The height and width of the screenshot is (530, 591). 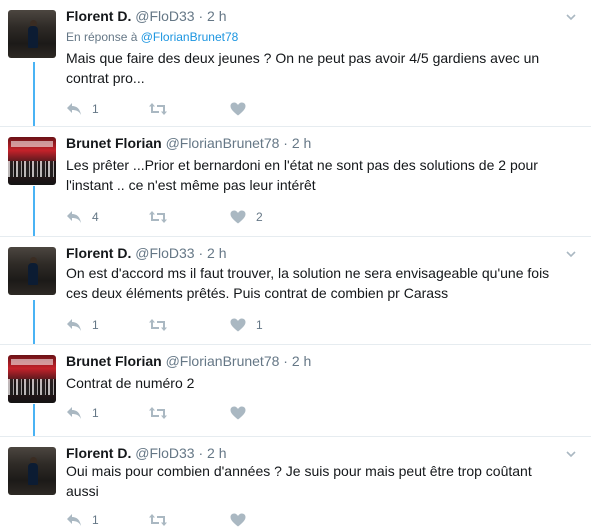 I want to click on tweet-actions: 4 2, so click(x=176, y=217).